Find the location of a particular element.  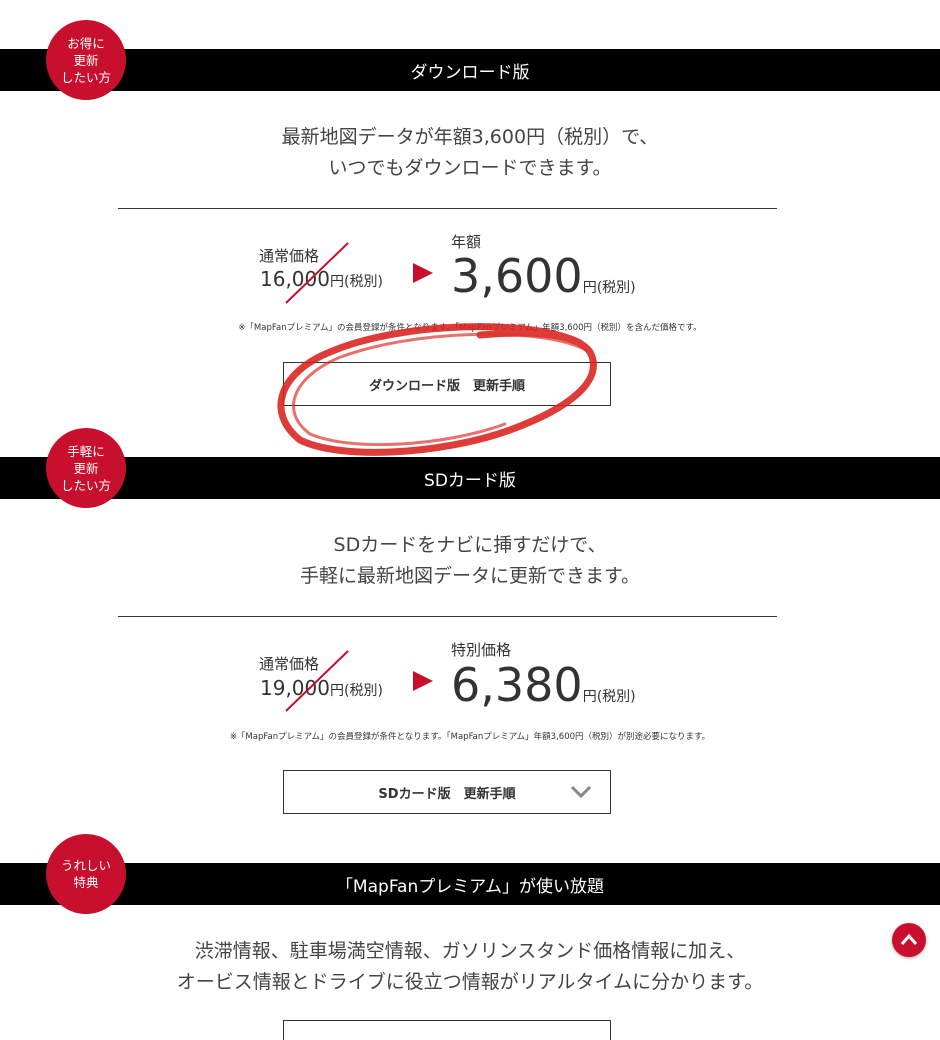

download-lead-text: 最新地図データが年額3,600円（税別）で、 いつでもダウンロードできます。 is located at coordinates (470, 152).